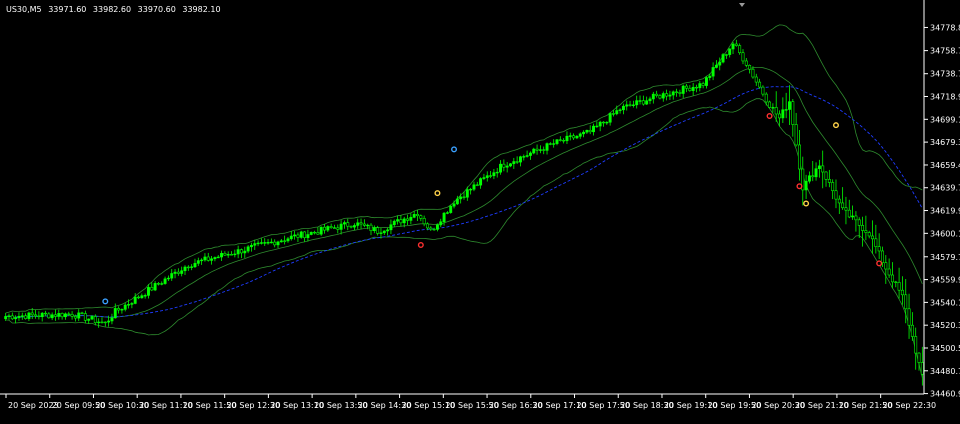 This screenshot has width=960, height=424. What do you see at coordinates (945, 211) in the screenshot?
I see `y-tick-label: 34619.90` at bounding box center [945, 211].